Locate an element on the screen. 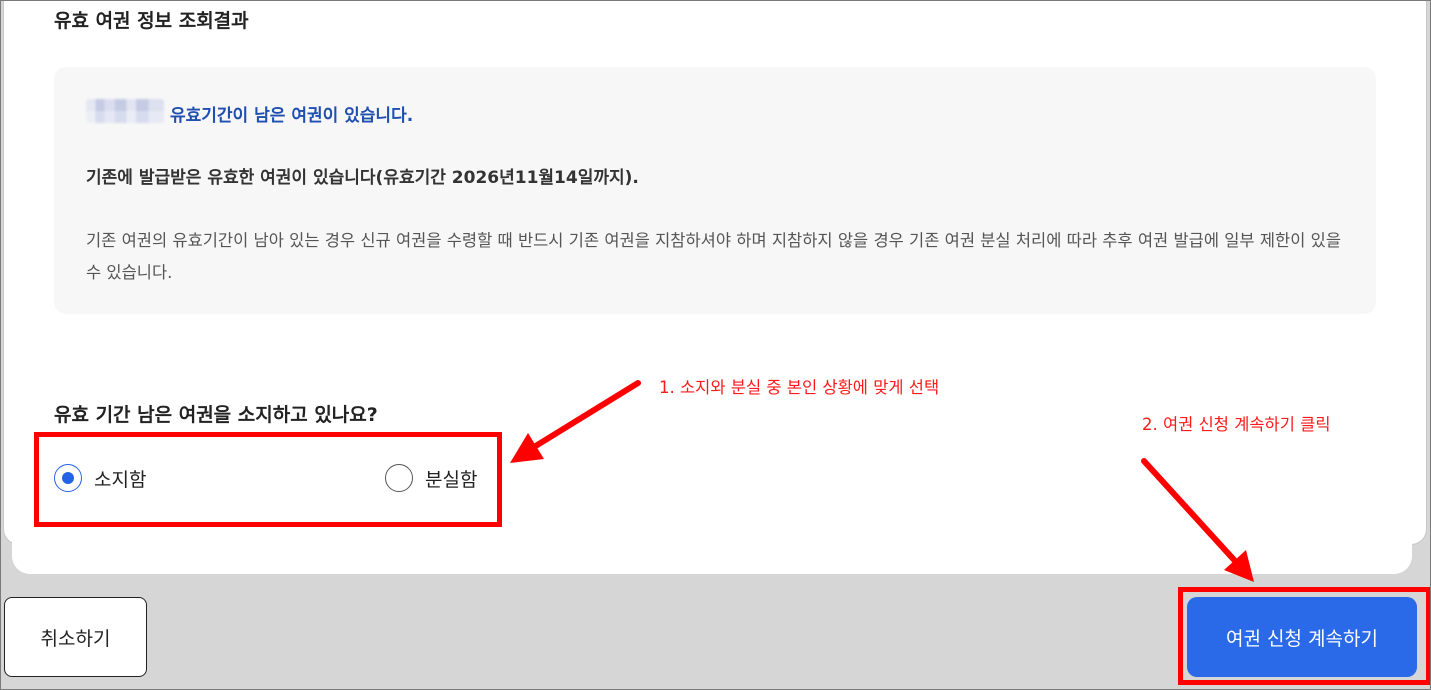 The image size is (1431, 690). cancel-button: 취소하기 is located at coordinates (75, 637).